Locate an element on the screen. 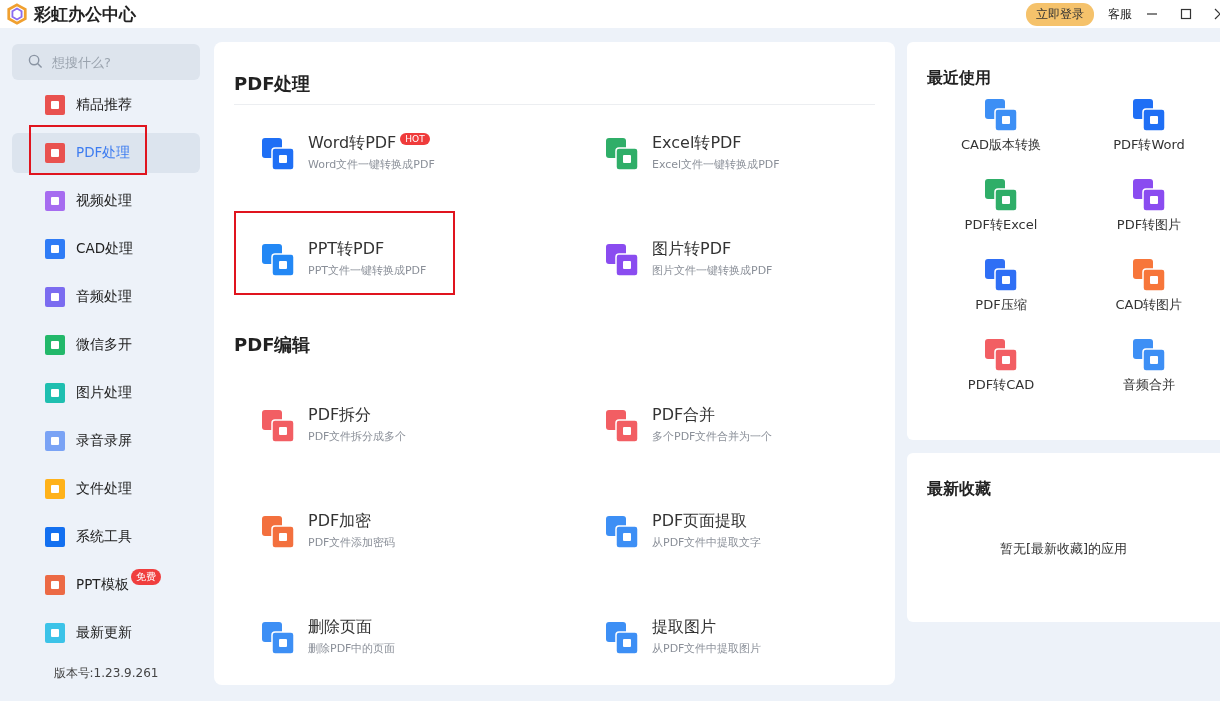 This screenshot has height=701, width=1220. tool-item: Word转PDF HOT Word文件一键转换成PDF is located at coordinates (406, 138).